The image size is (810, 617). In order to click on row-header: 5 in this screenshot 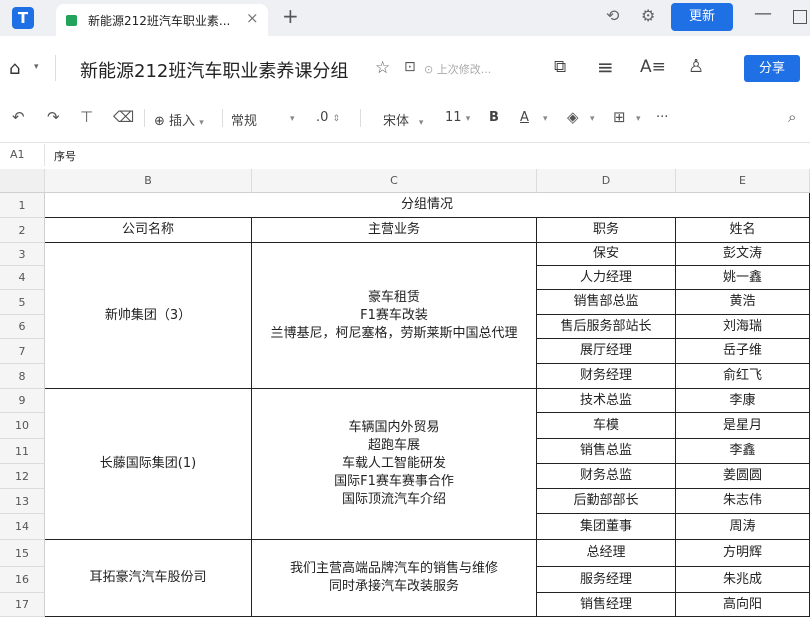, I will do `click(22, 302)`.